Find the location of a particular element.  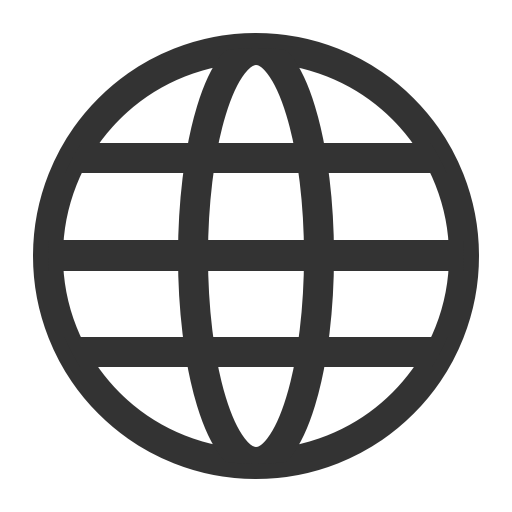

latitude-top is located at coordinates (256, 158).